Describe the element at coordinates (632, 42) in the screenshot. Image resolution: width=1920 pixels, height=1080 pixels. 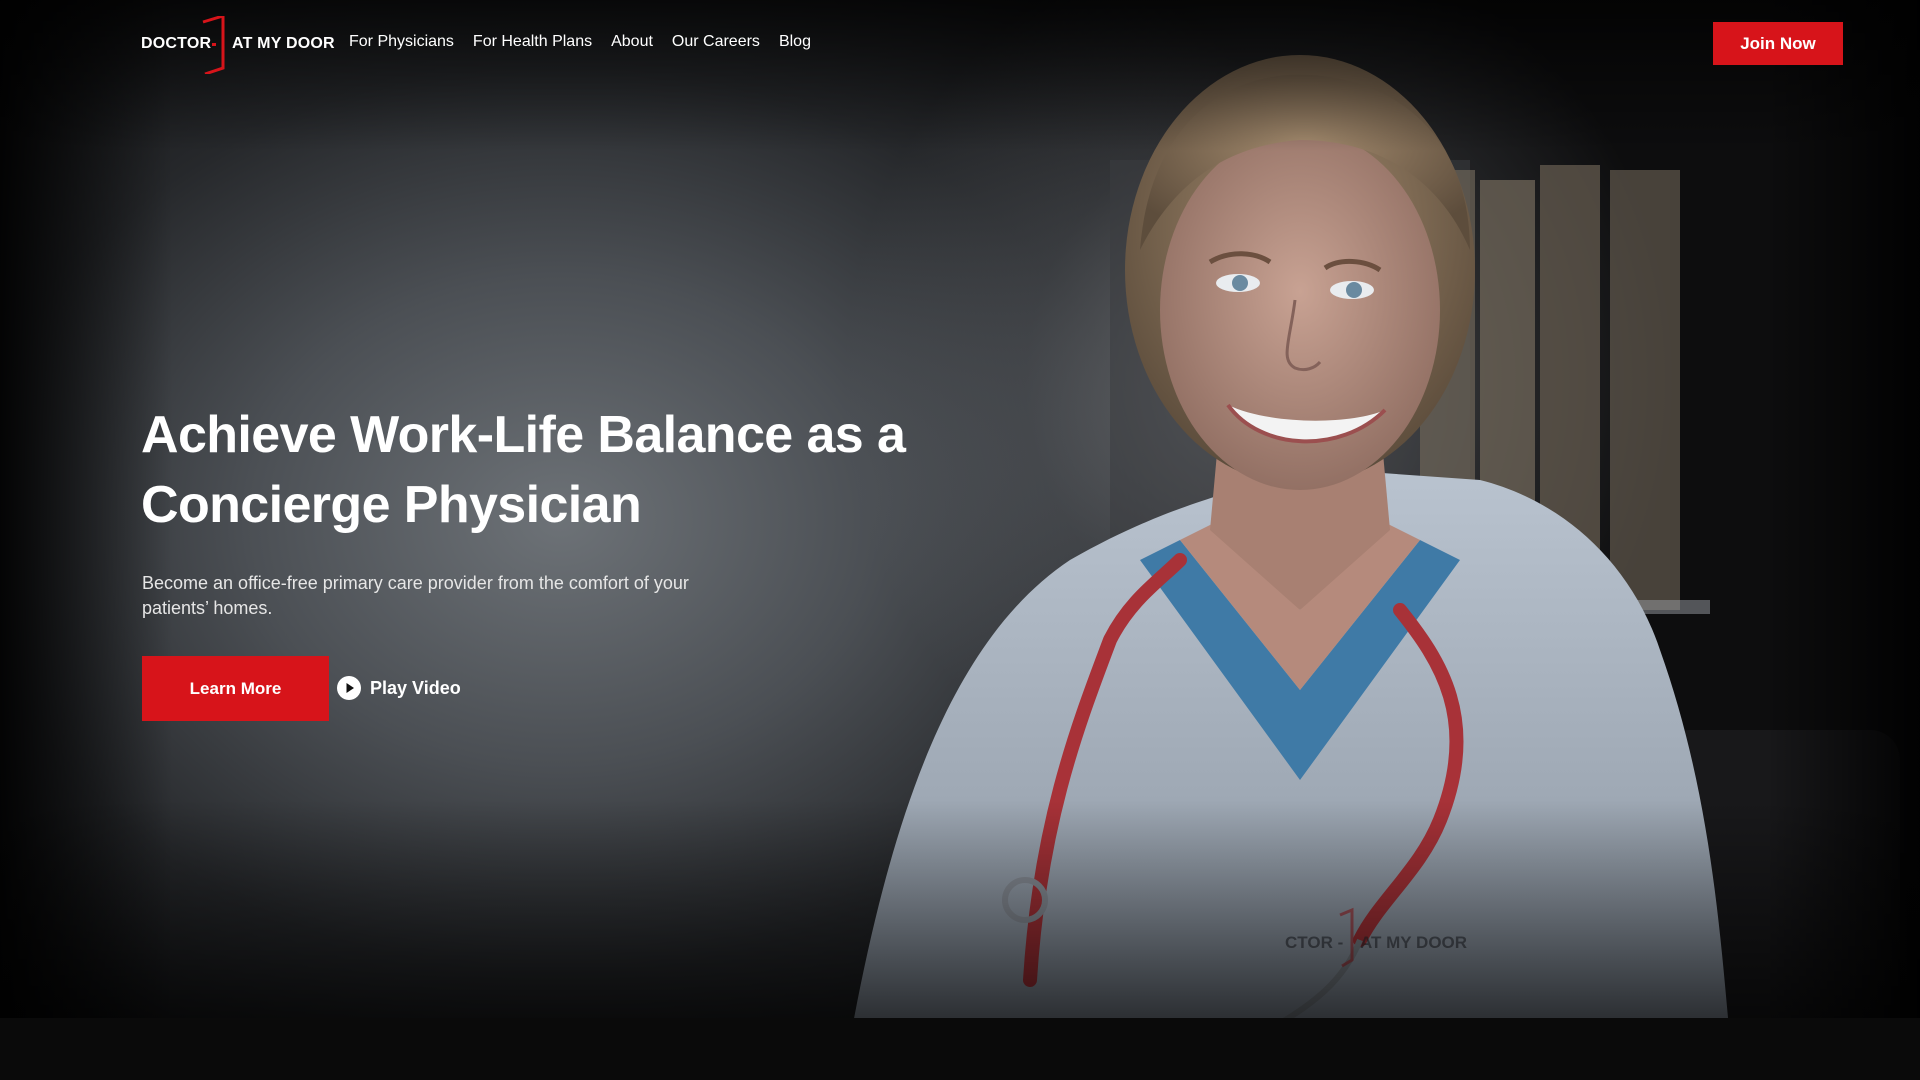
I see `nav-link-about: About` at that location.